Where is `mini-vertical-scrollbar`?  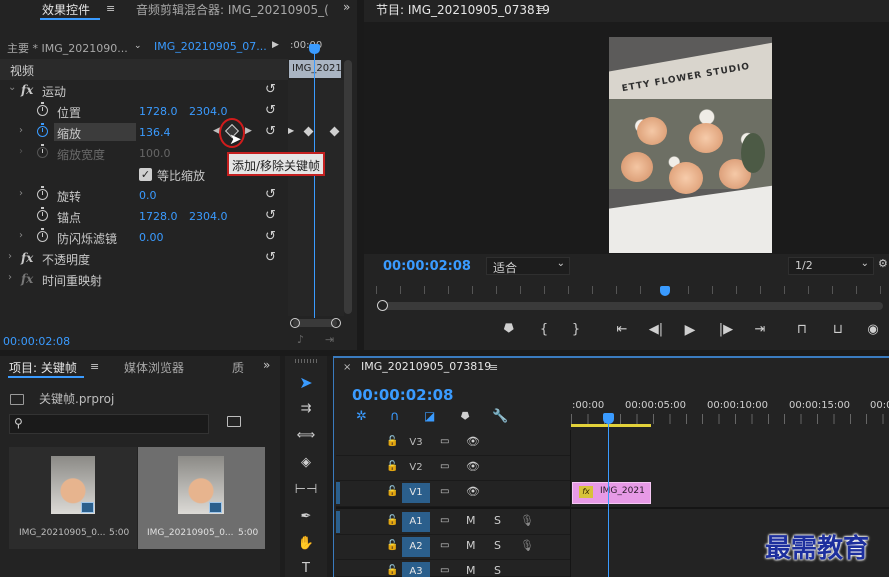
mini-vertical-scrollbar is located at coordinates (348, 187).